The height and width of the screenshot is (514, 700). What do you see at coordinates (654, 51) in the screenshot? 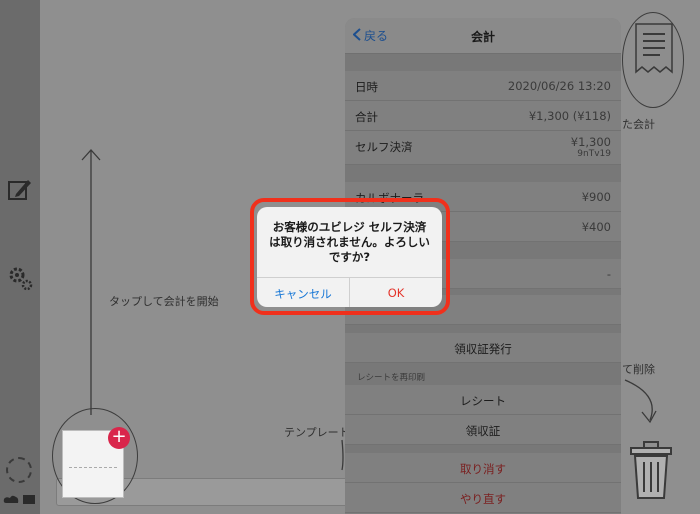
I see `receipt-icon` at bounding box center [654, 51].